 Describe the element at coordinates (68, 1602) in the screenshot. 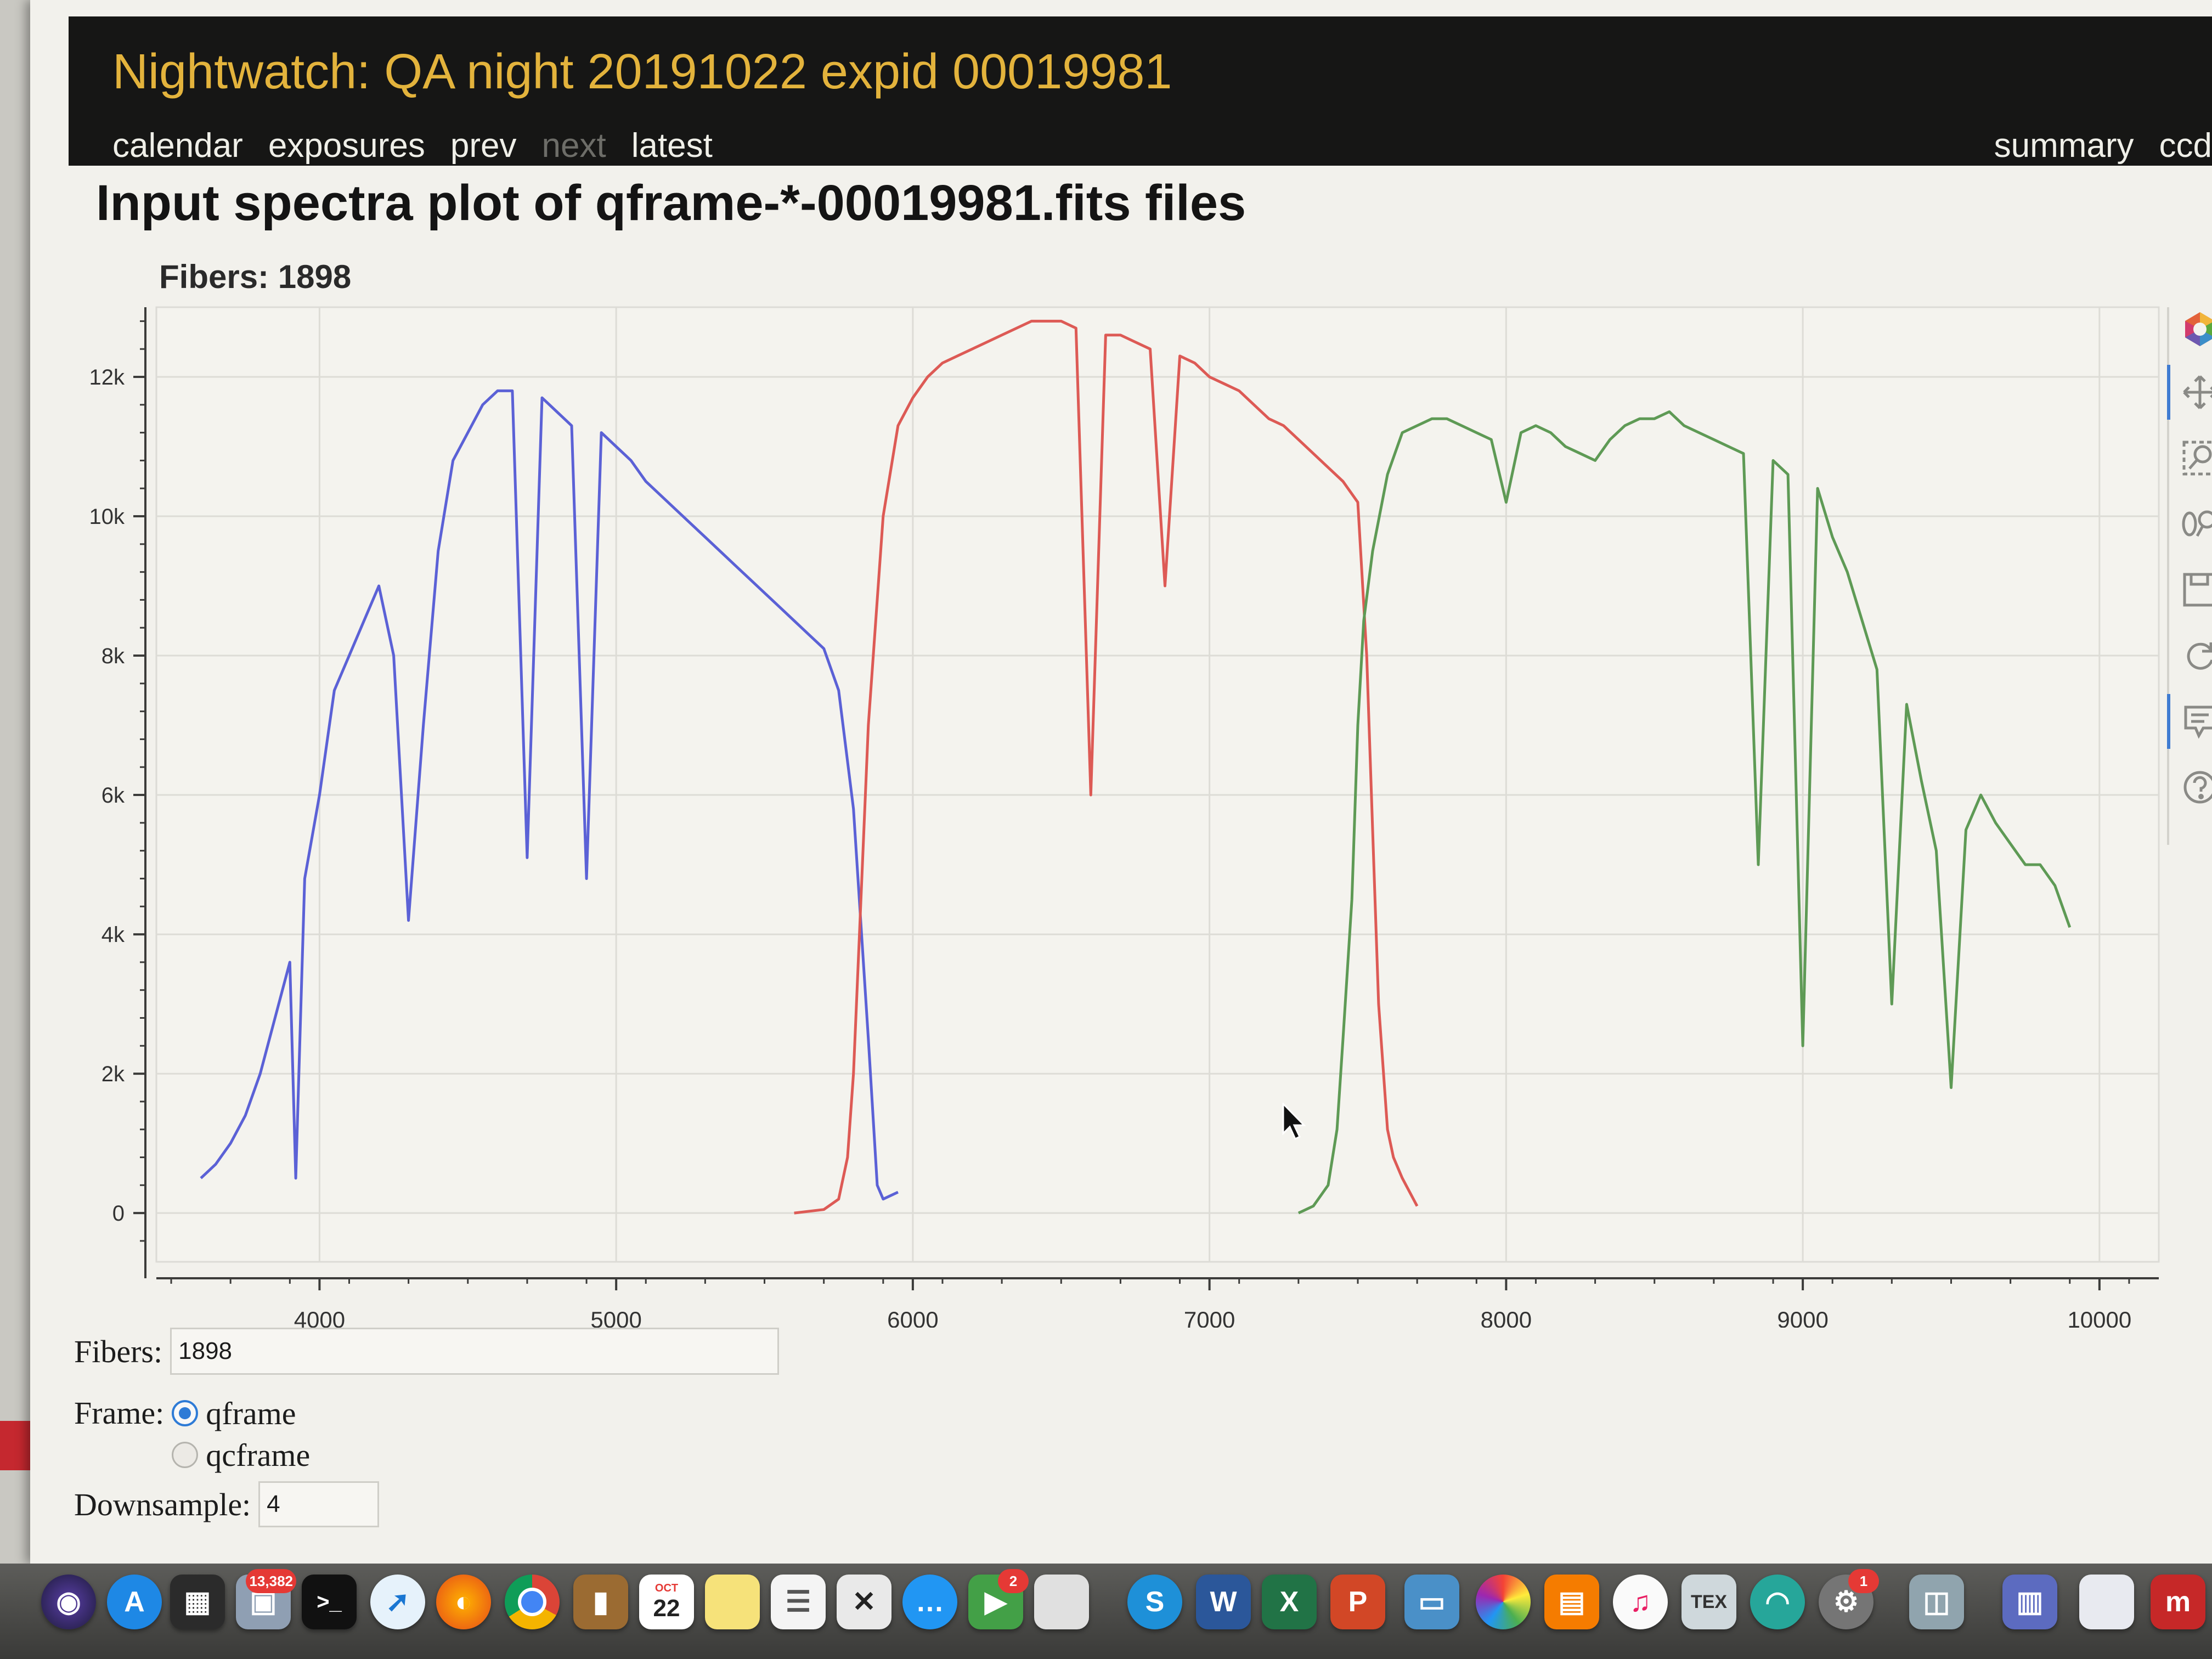

I see `siri-icon: ◉` at that location.